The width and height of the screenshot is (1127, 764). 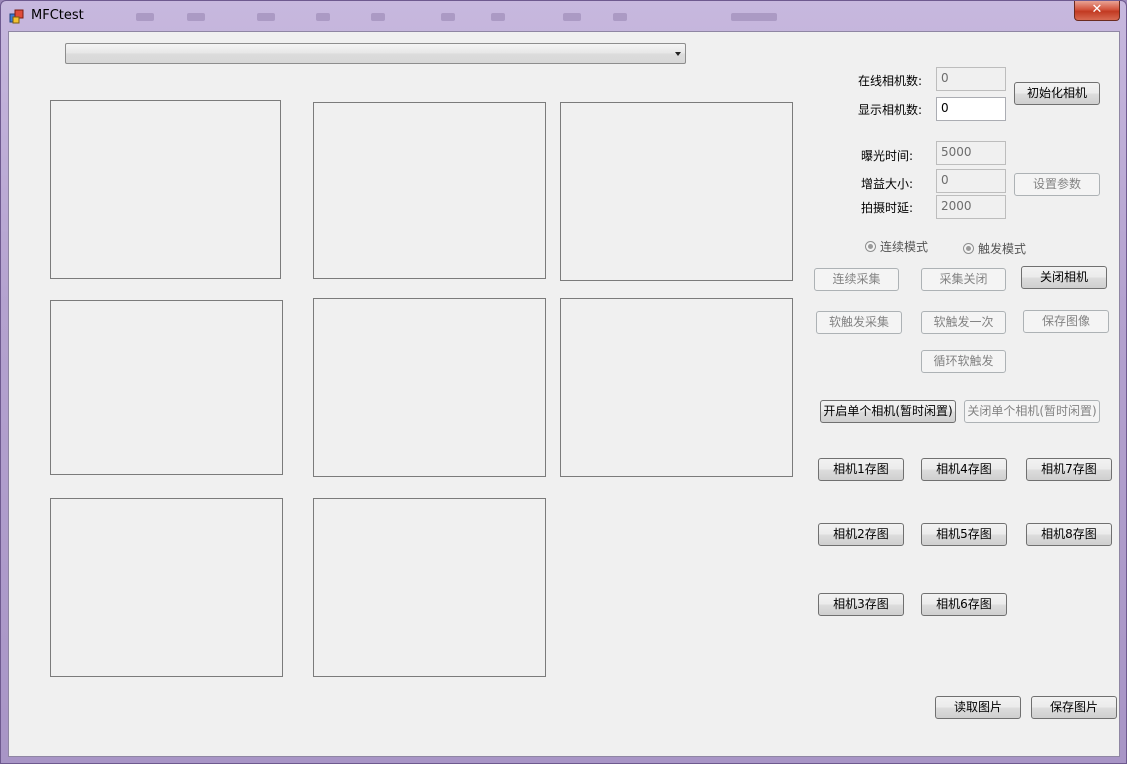 I want to click on close-camera-button: 关闭相机, so click(x=1064, y=277).